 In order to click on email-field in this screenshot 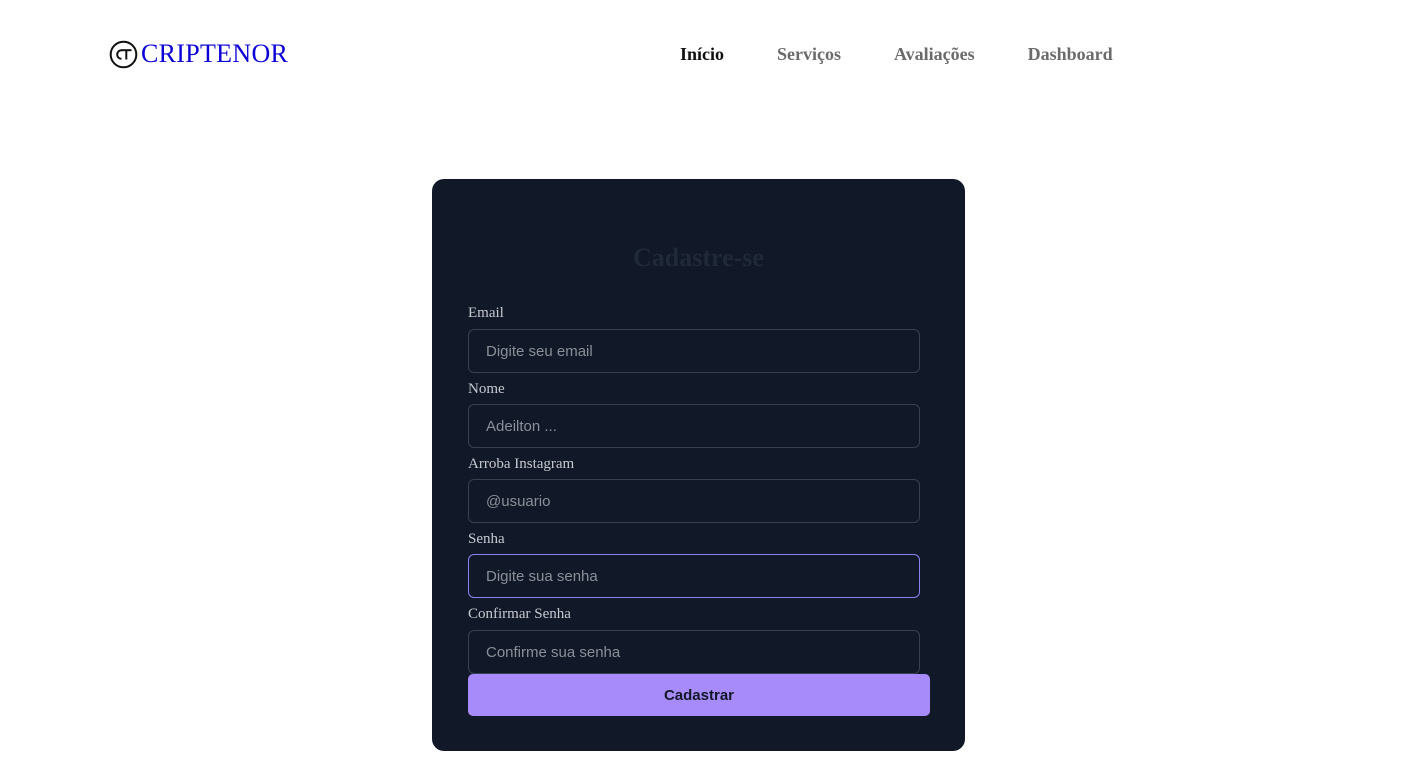, I will do `click(694, 351)`.